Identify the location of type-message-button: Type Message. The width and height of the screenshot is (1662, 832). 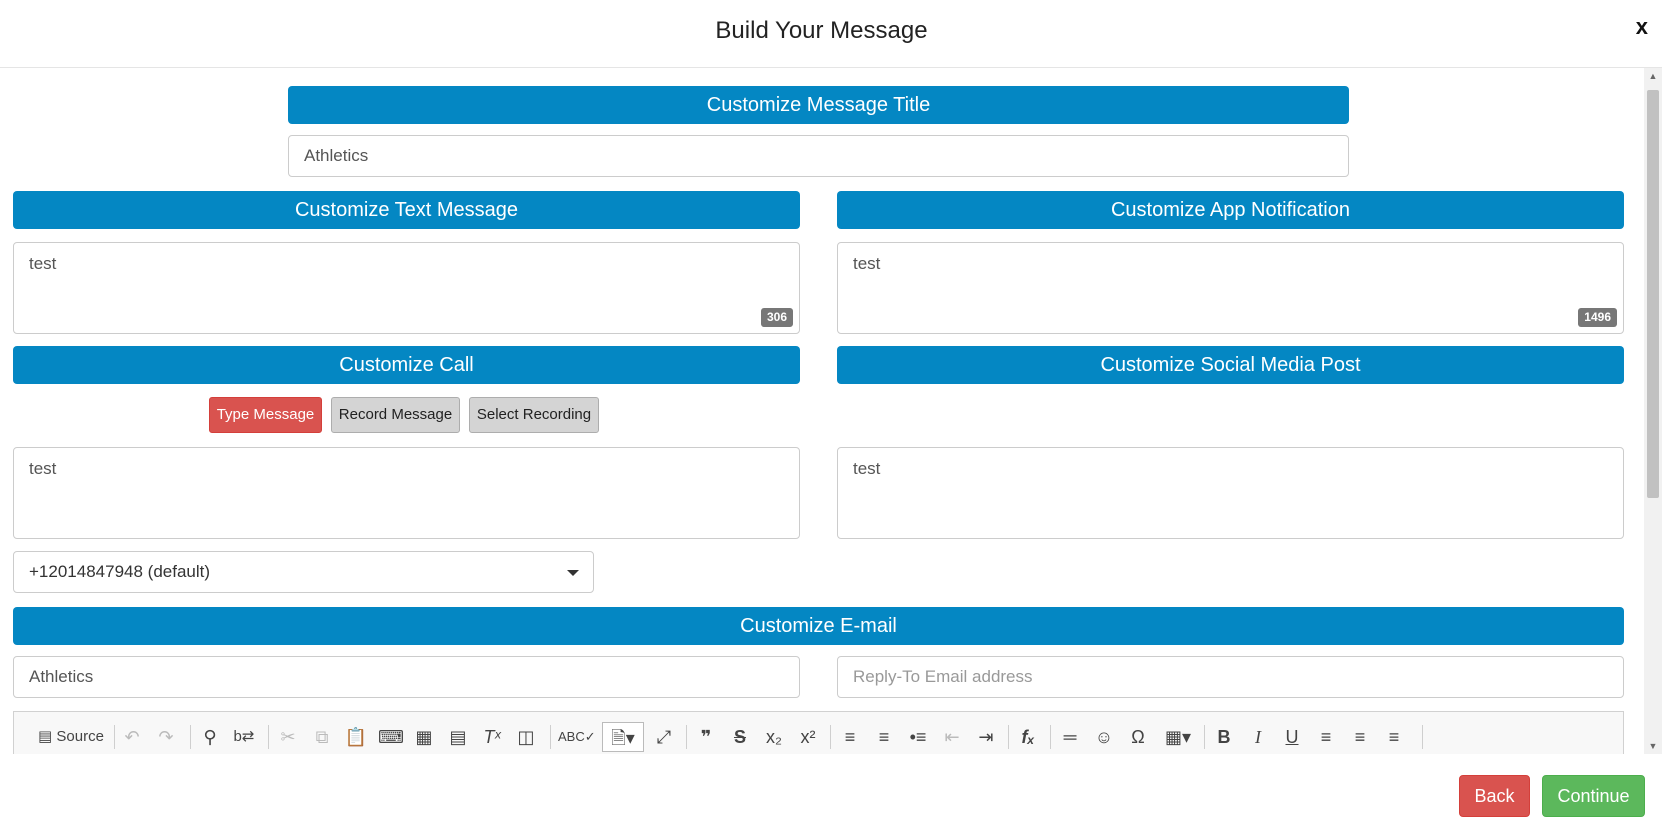
(265, 415).